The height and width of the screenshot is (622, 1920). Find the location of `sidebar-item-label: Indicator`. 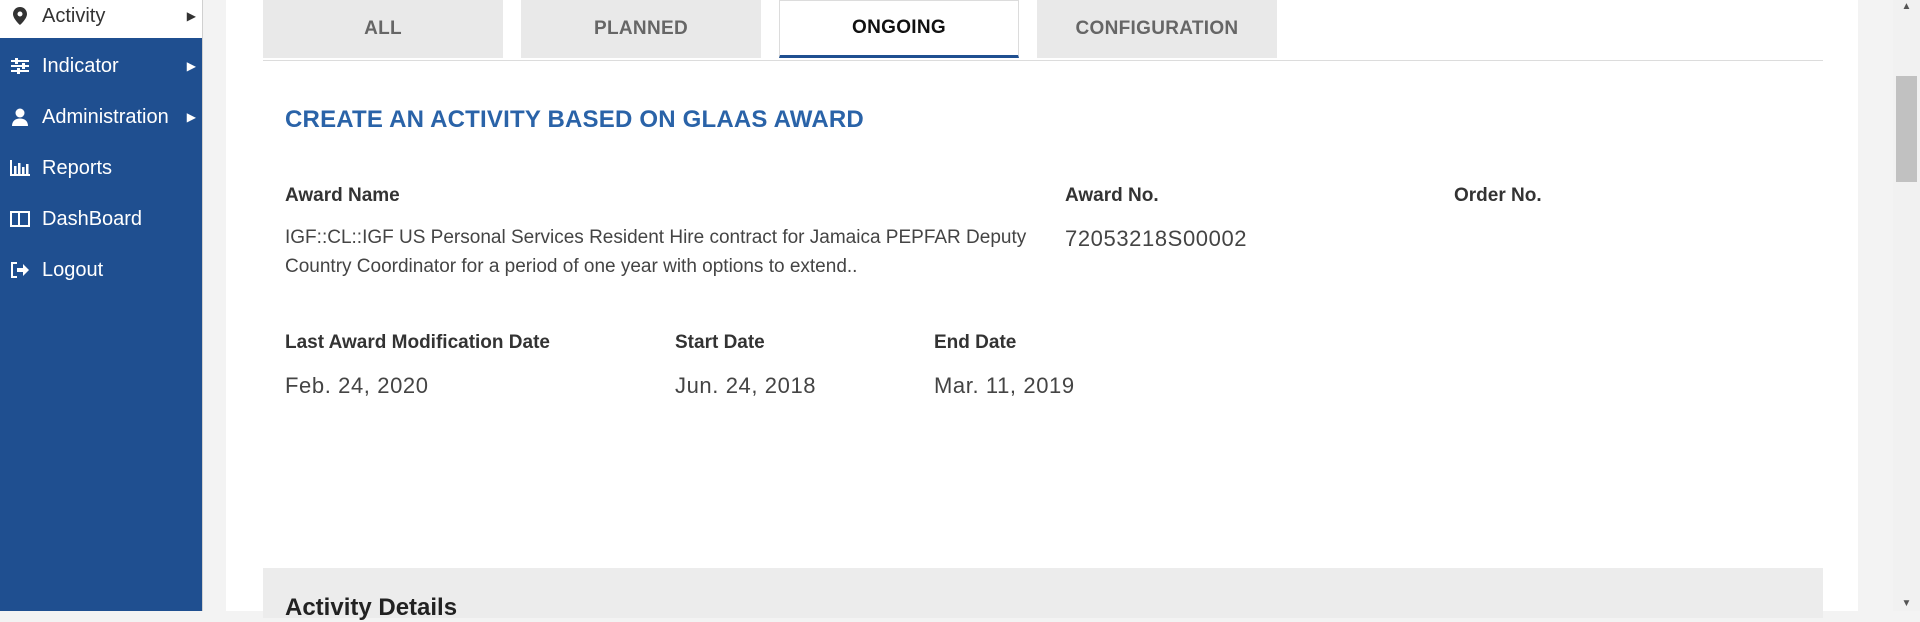

sidebar-item-label: Indicator is located at coordinates (80, 65).